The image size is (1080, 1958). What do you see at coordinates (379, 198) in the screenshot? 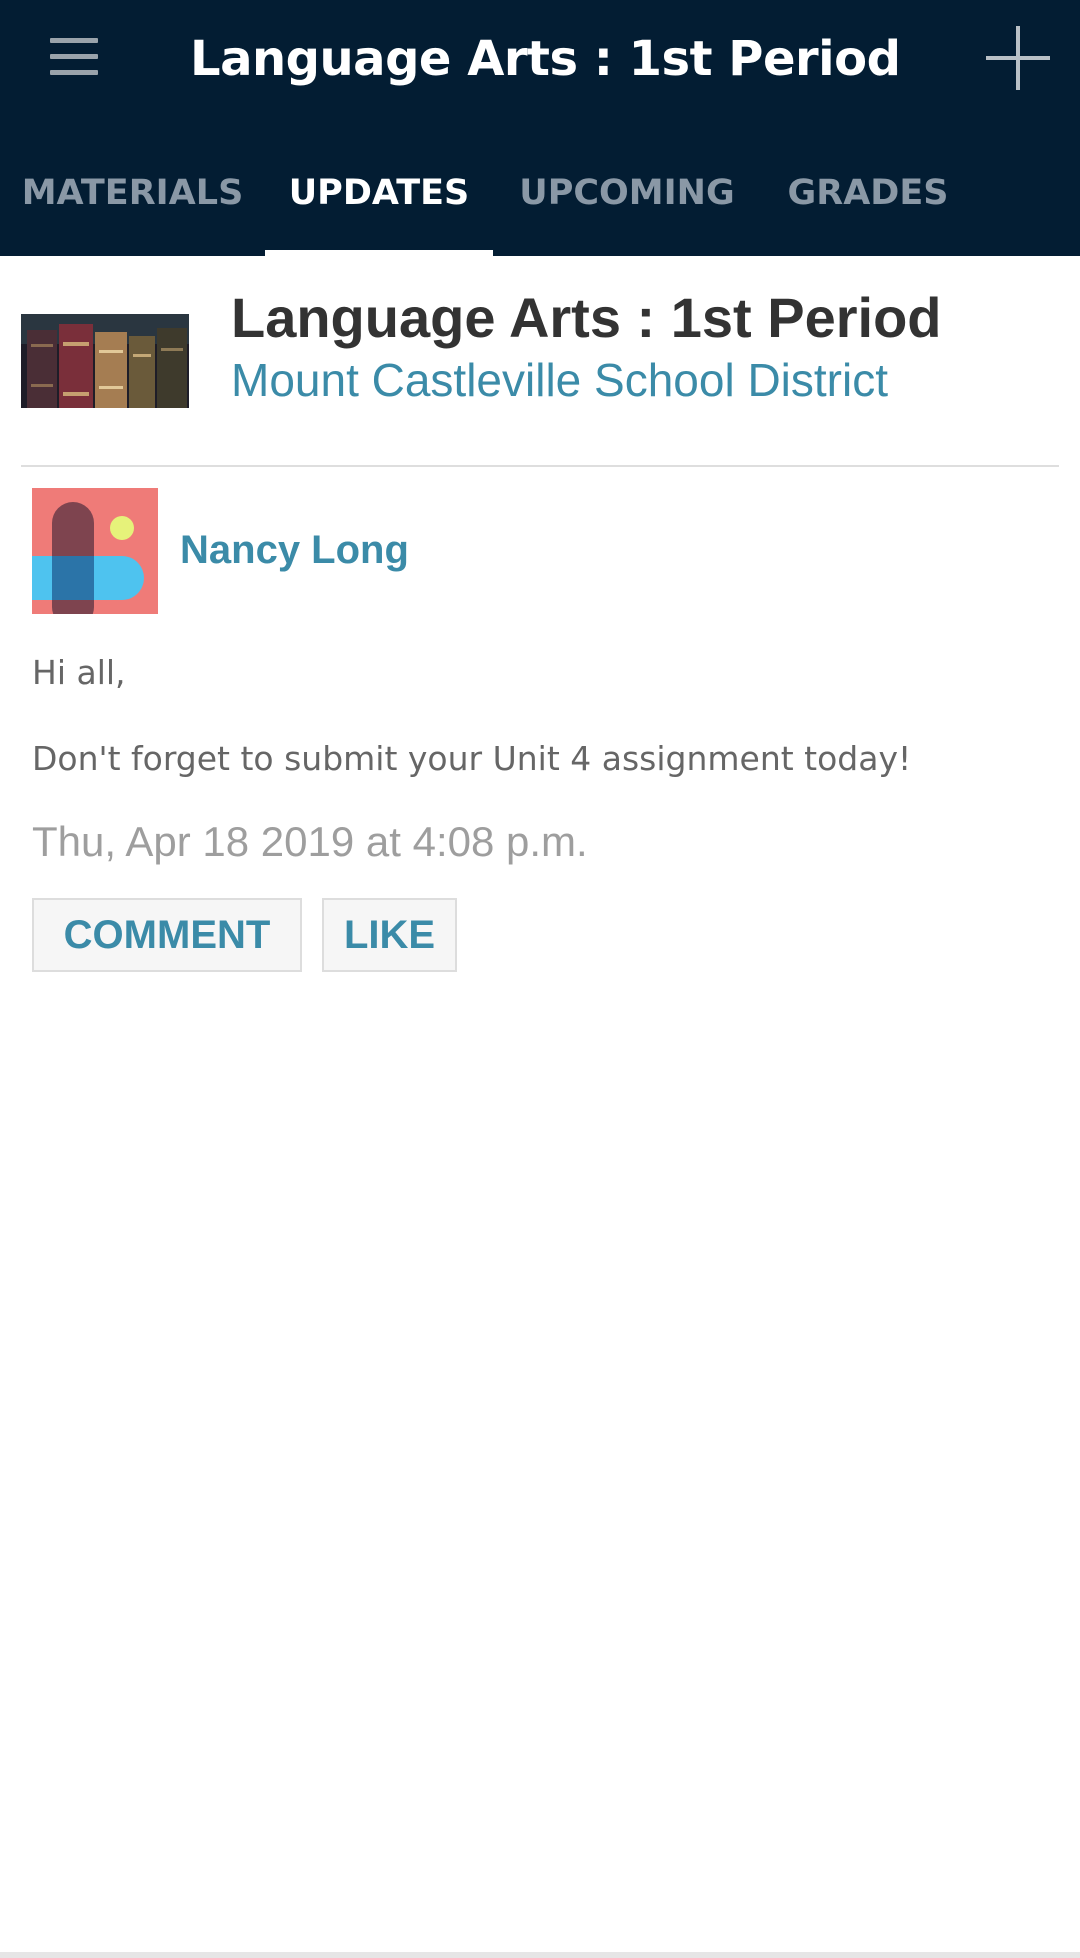
I see `tab-updates: UPDATES` at bounding box center [379, 198].